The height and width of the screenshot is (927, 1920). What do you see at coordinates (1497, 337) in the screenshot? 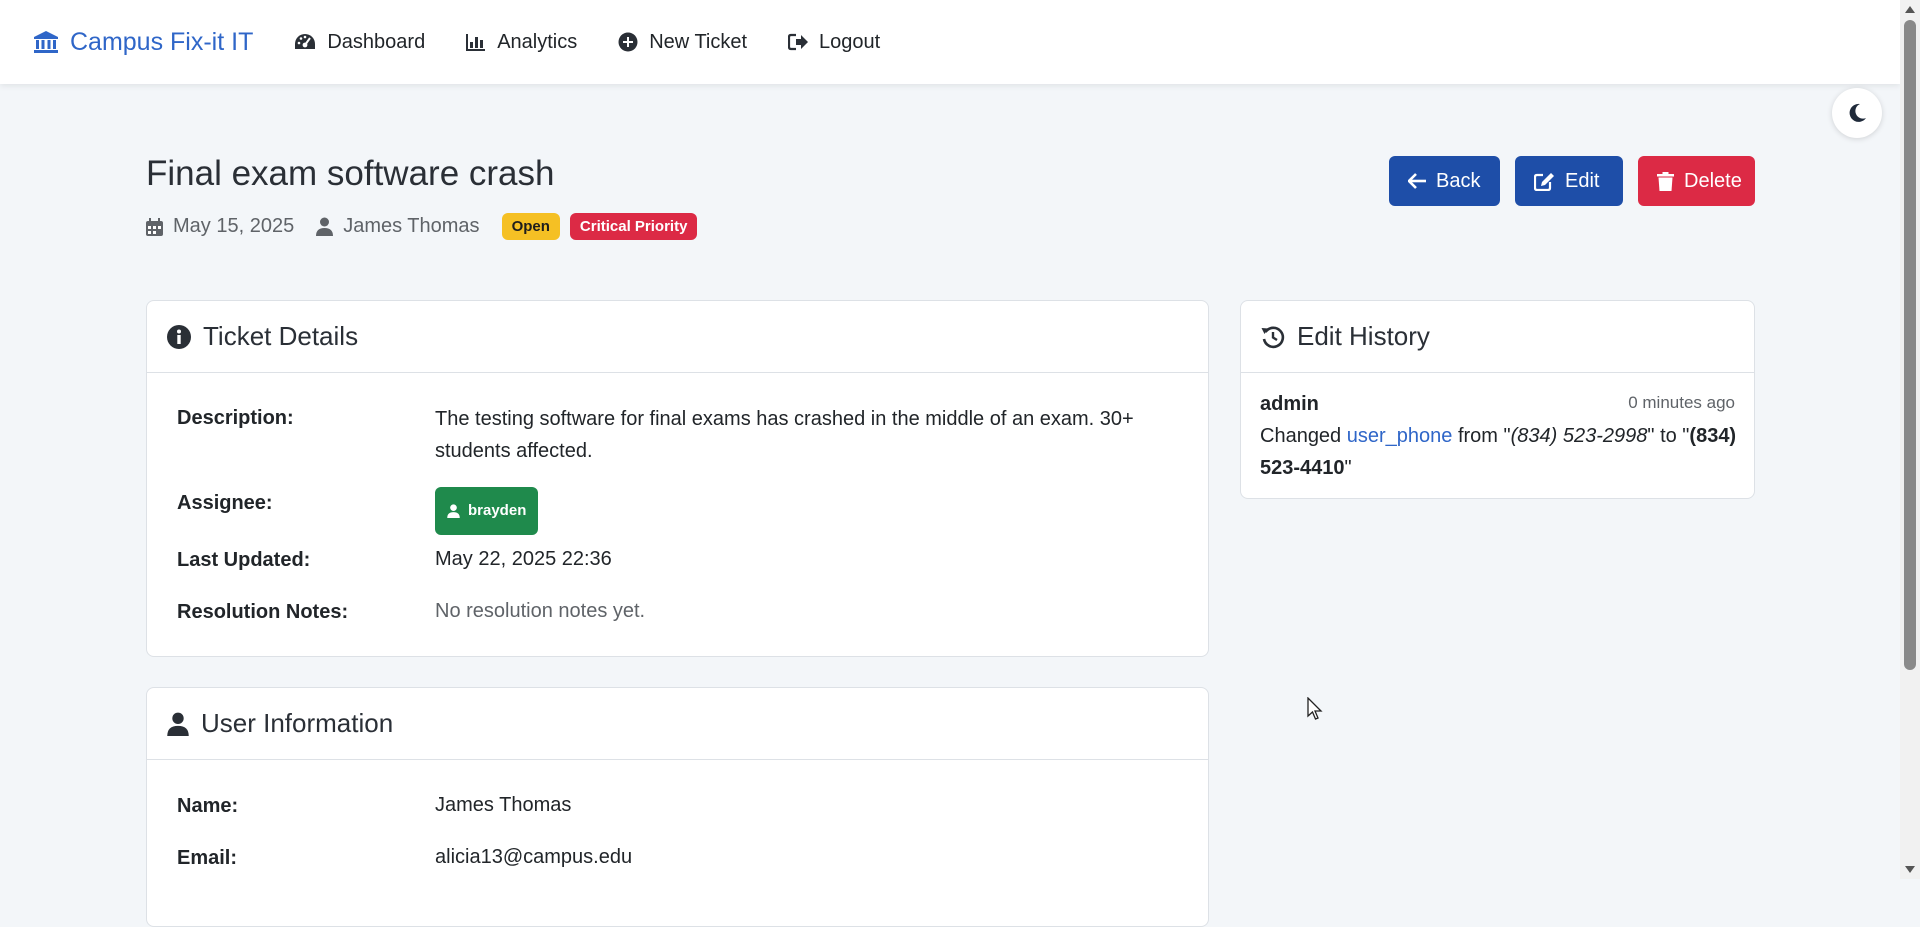
I see `edit-history-header: Edit History` at bounding box center [1497, 337].